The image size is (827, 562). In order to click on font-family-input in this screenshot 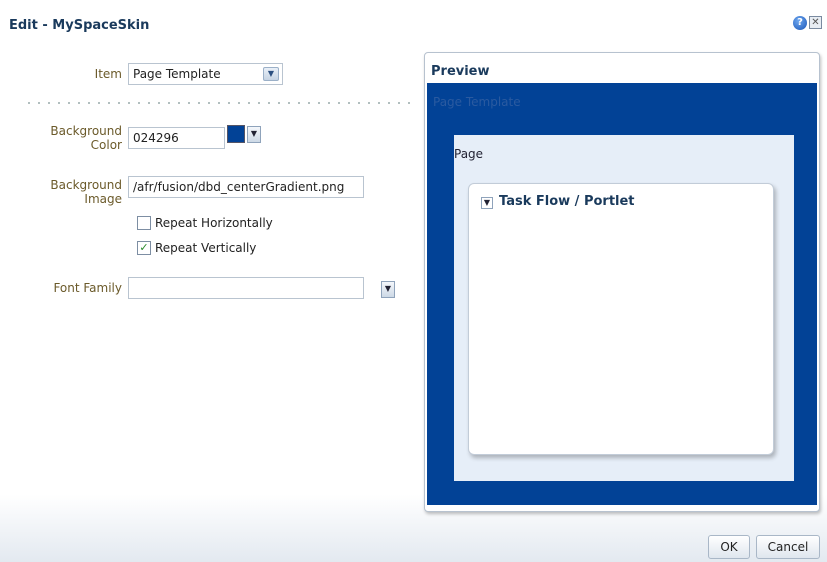, I will do `click(246, 288)`.